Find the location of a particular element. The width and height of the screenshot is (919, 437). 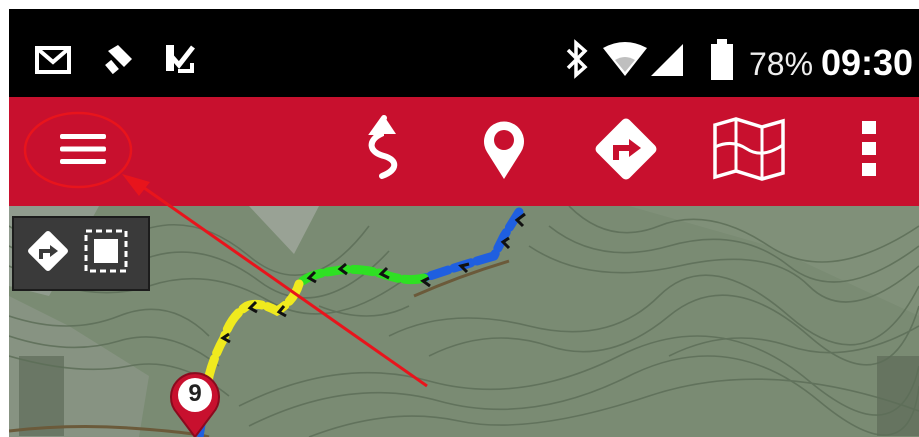

clock-time: 09:30 is located at coordinates (867, 62).